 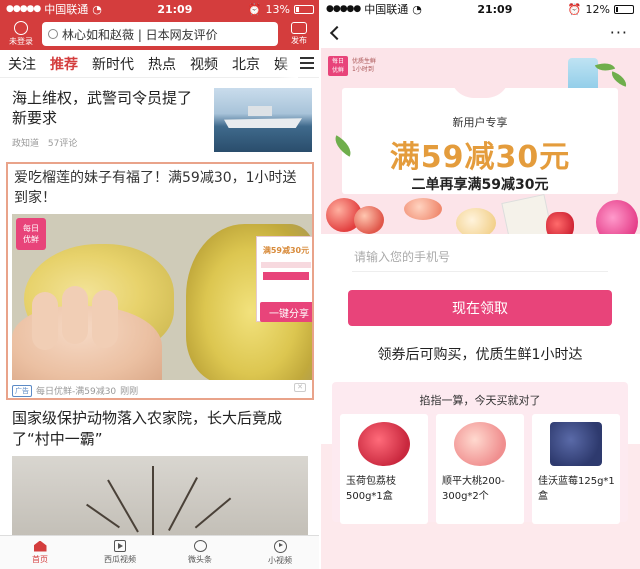 What do you see at coordinates (26, 144) in the screenshot?
I see `news-source: 政知道` at bounding box center [26, 144].